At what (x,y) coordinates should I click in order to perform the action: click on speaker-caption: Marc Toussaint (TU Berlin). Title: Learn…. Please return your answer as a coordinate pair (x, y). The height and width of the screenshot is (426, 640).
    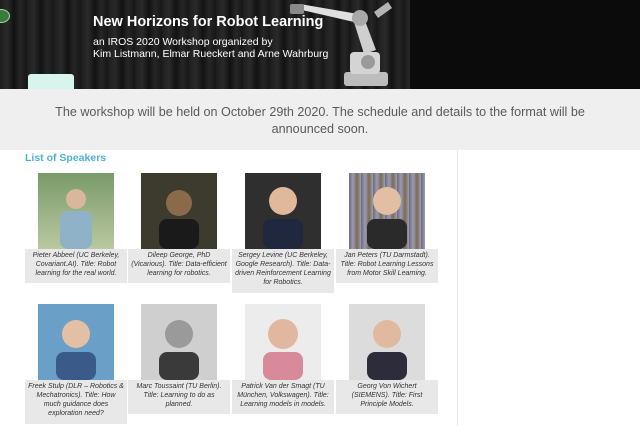
    Looking at the image, I should click on (179, 397).